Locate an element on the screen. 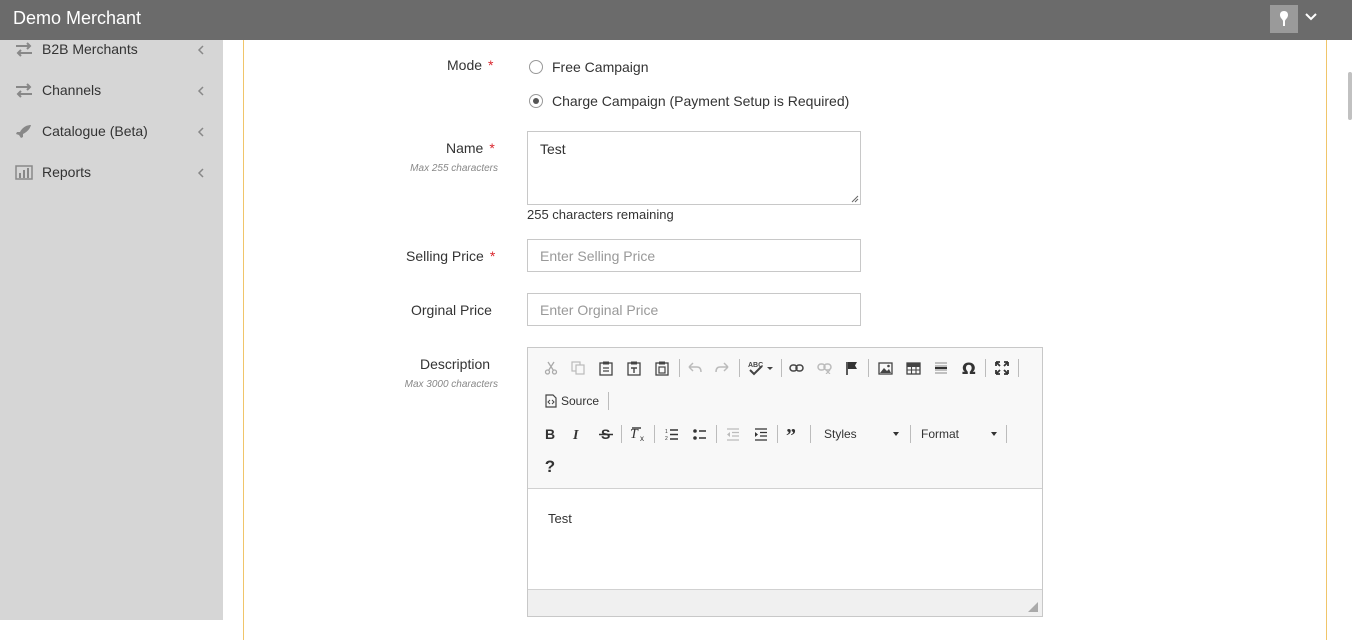 This screenshot has height=640, width=1352. anchor-flag-icon is located at coordinates (852, 368).